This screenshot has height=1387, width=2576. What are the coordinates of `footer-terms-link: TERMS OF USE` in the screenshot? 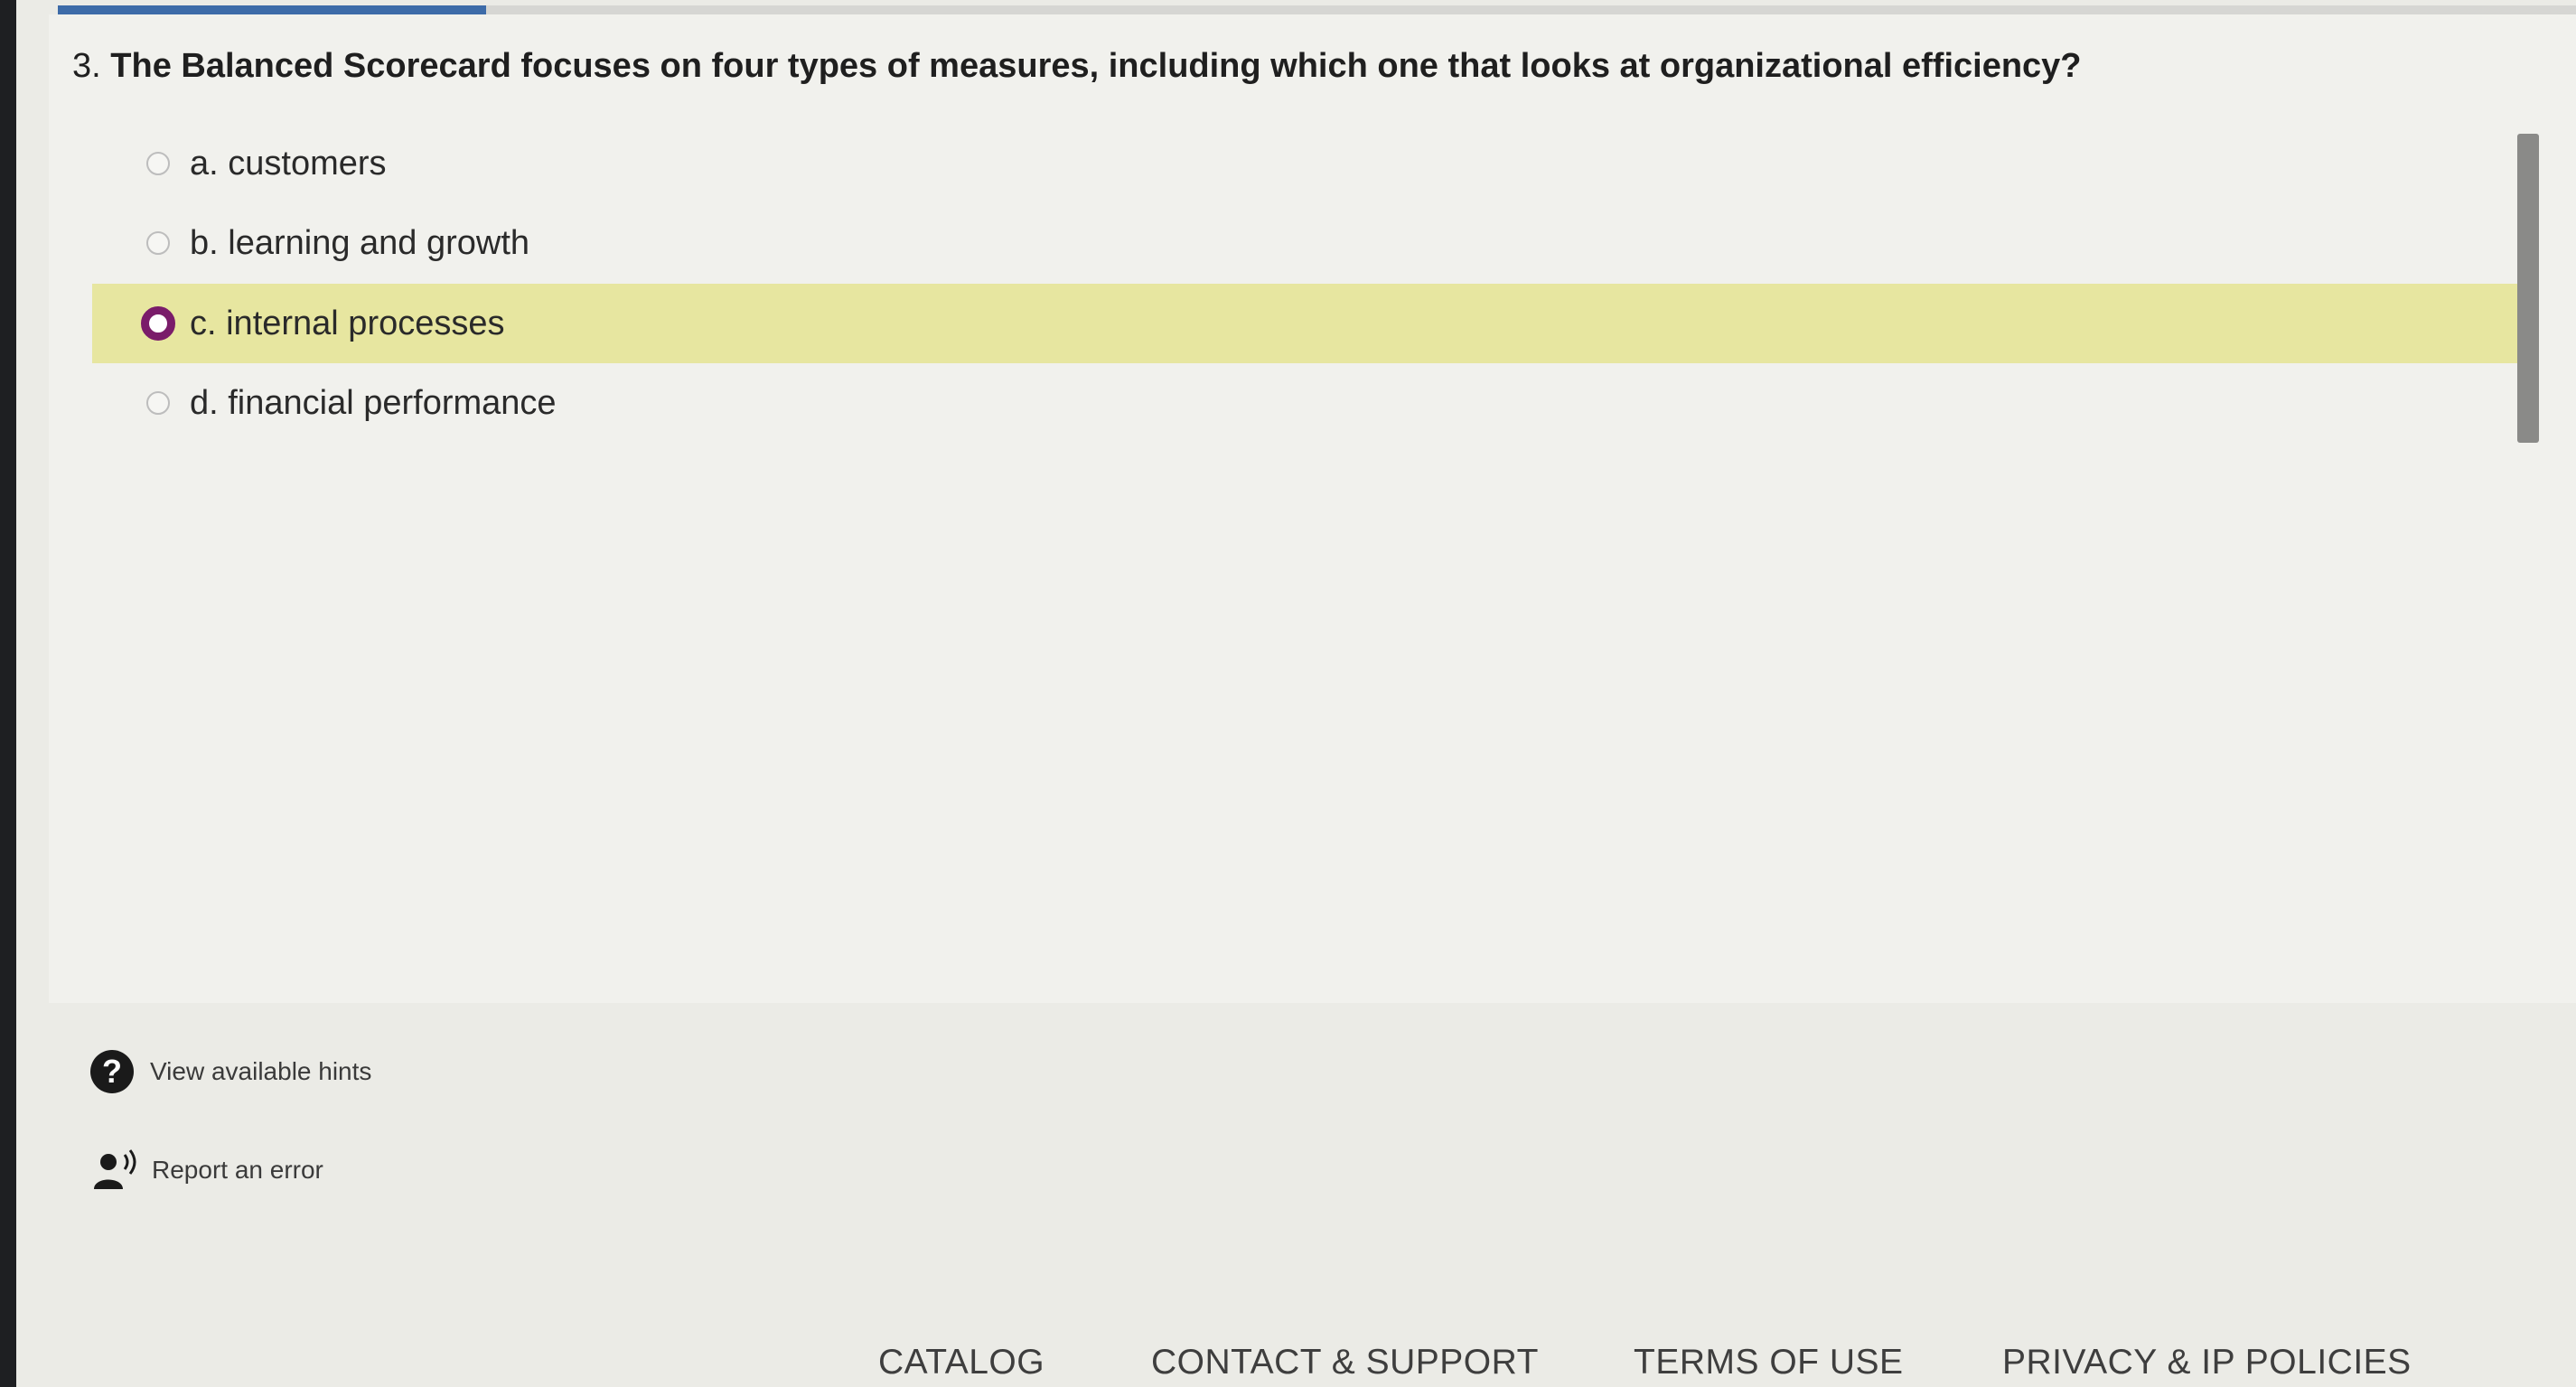 It's located at (1769, 1363).